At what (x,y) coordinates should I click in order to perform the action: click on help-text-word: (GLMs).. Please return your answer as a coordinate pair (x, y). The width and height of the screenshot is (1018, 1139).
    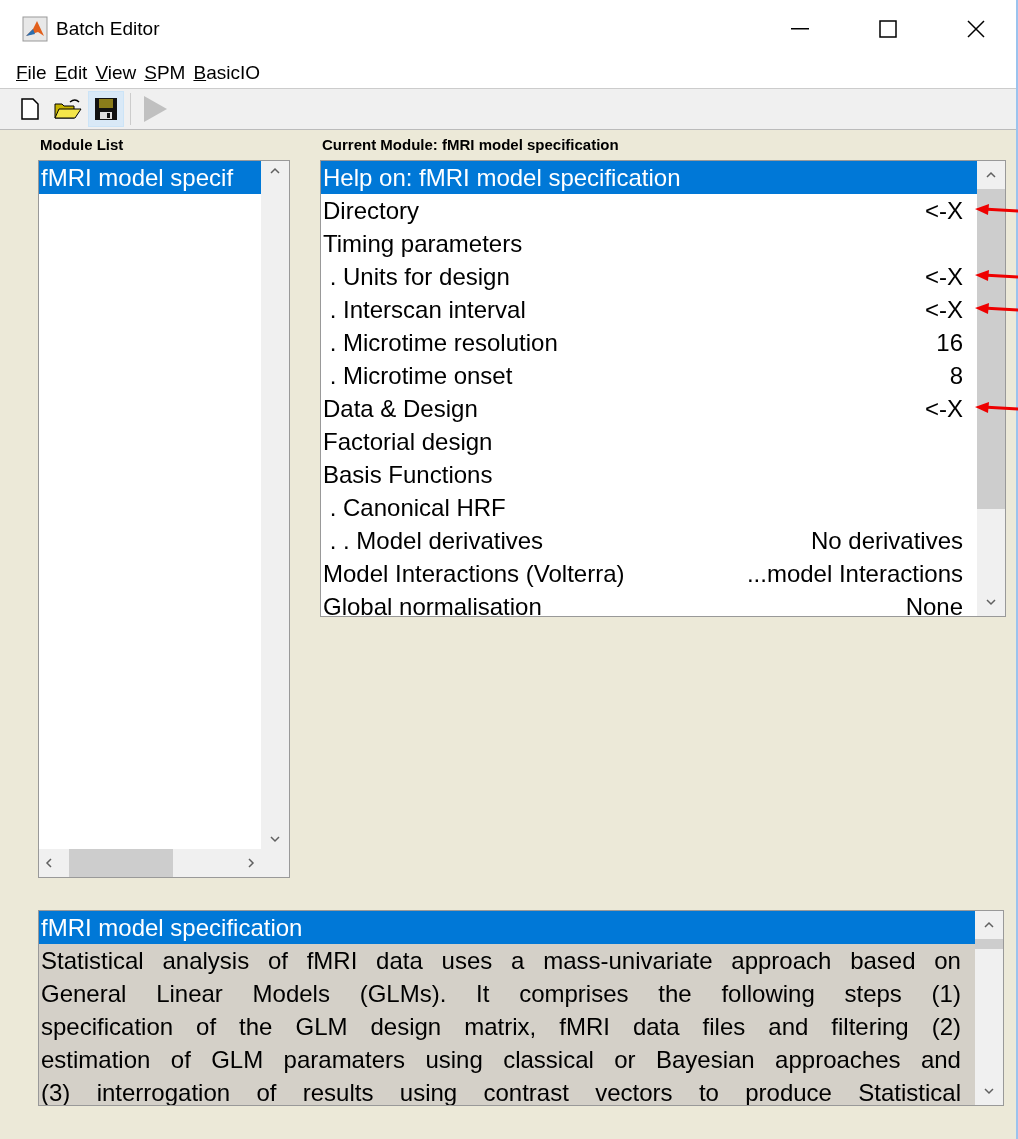
    Looking at the image, I should click on (403, 994).